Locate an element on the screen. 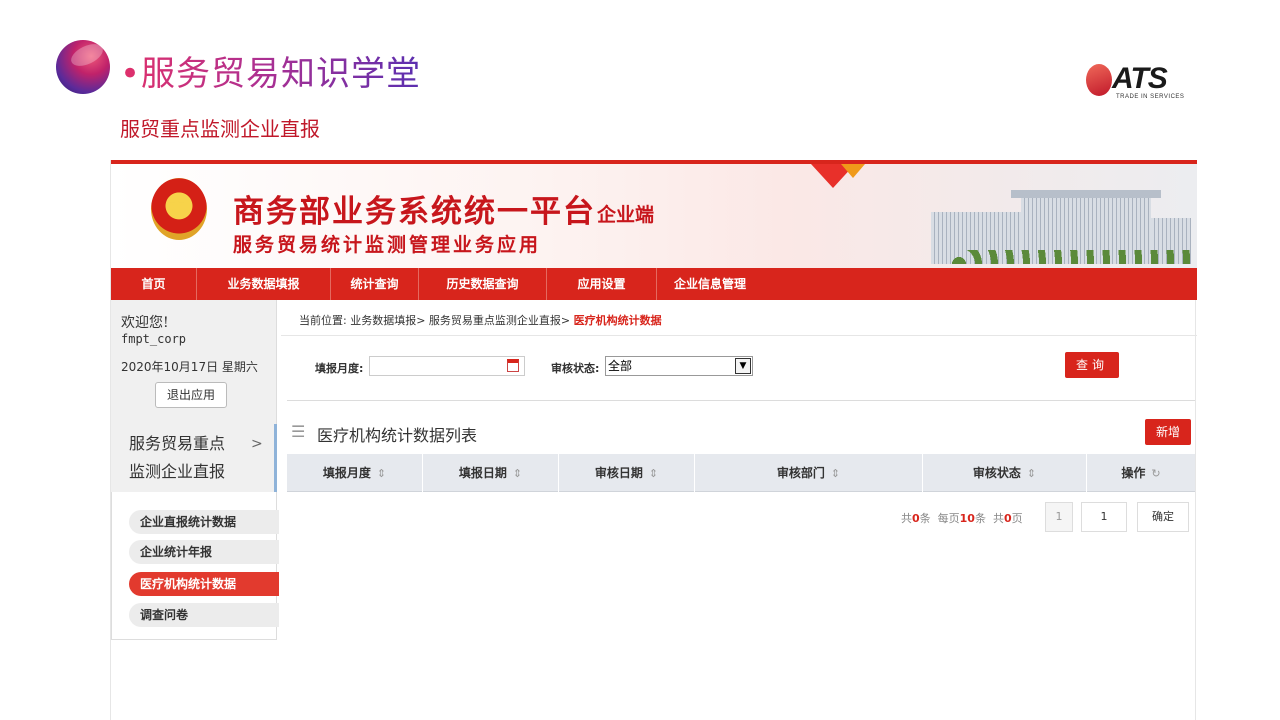  menu-item-survey: 调查问卷 is located at coordinates (204, 615).